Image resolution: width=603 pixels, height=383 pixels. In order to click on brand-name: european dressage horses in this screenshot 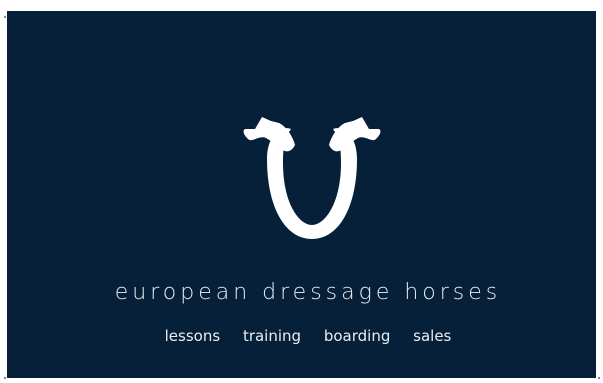, I will do `click(308, 292)`.